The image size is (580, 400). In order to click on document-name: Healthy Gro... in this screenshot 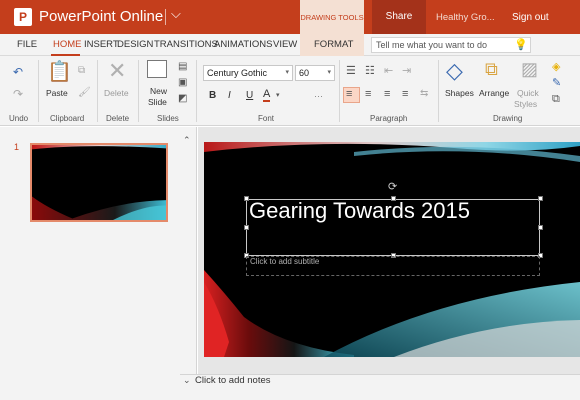, I will do `click(465, 17)`.